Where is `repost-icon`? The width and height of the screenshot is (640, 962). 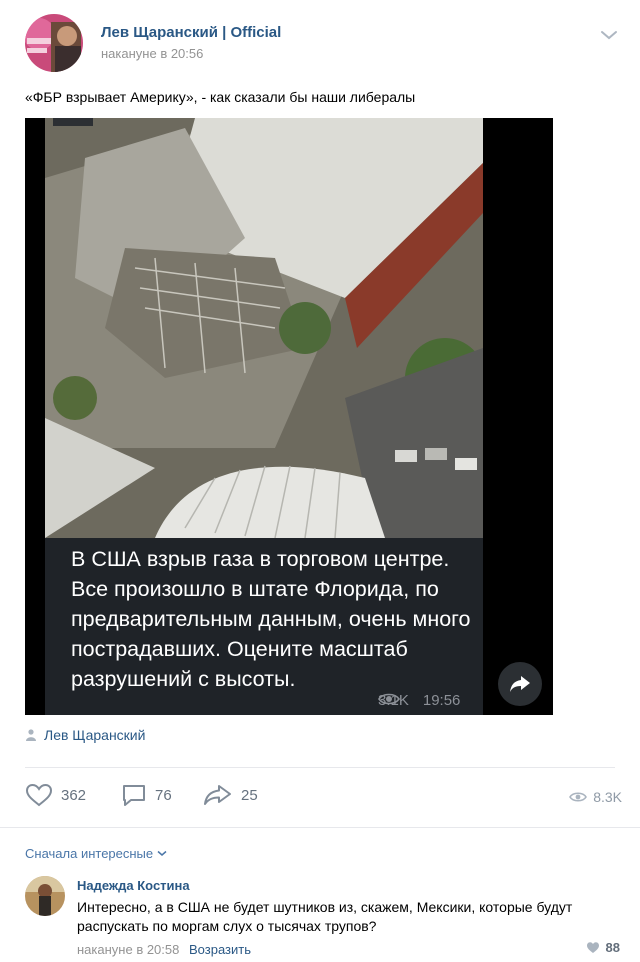 repost-icon is located at coordinates (217, 795).